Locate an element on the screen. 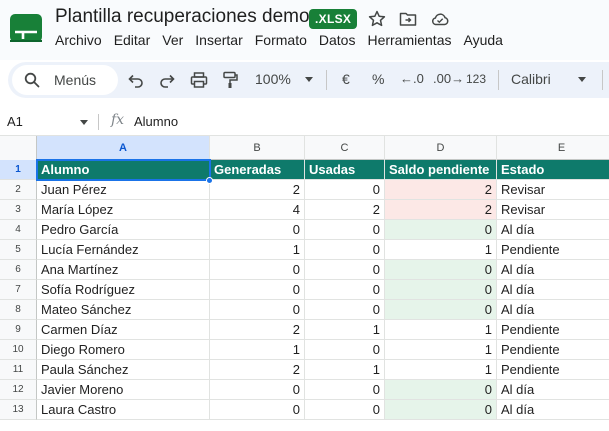  fill-handle is located at coordinates (209, 180).